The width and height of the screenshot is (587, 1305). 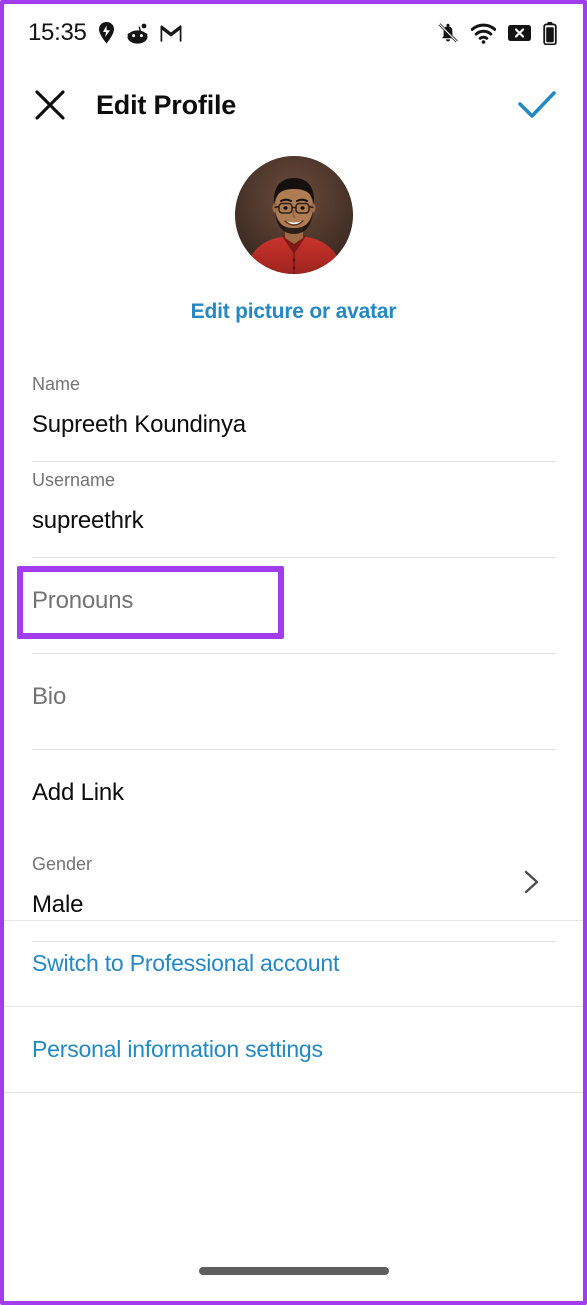 I want to click on field-bio-placeholder: Bio, so click(x=49, y=696).